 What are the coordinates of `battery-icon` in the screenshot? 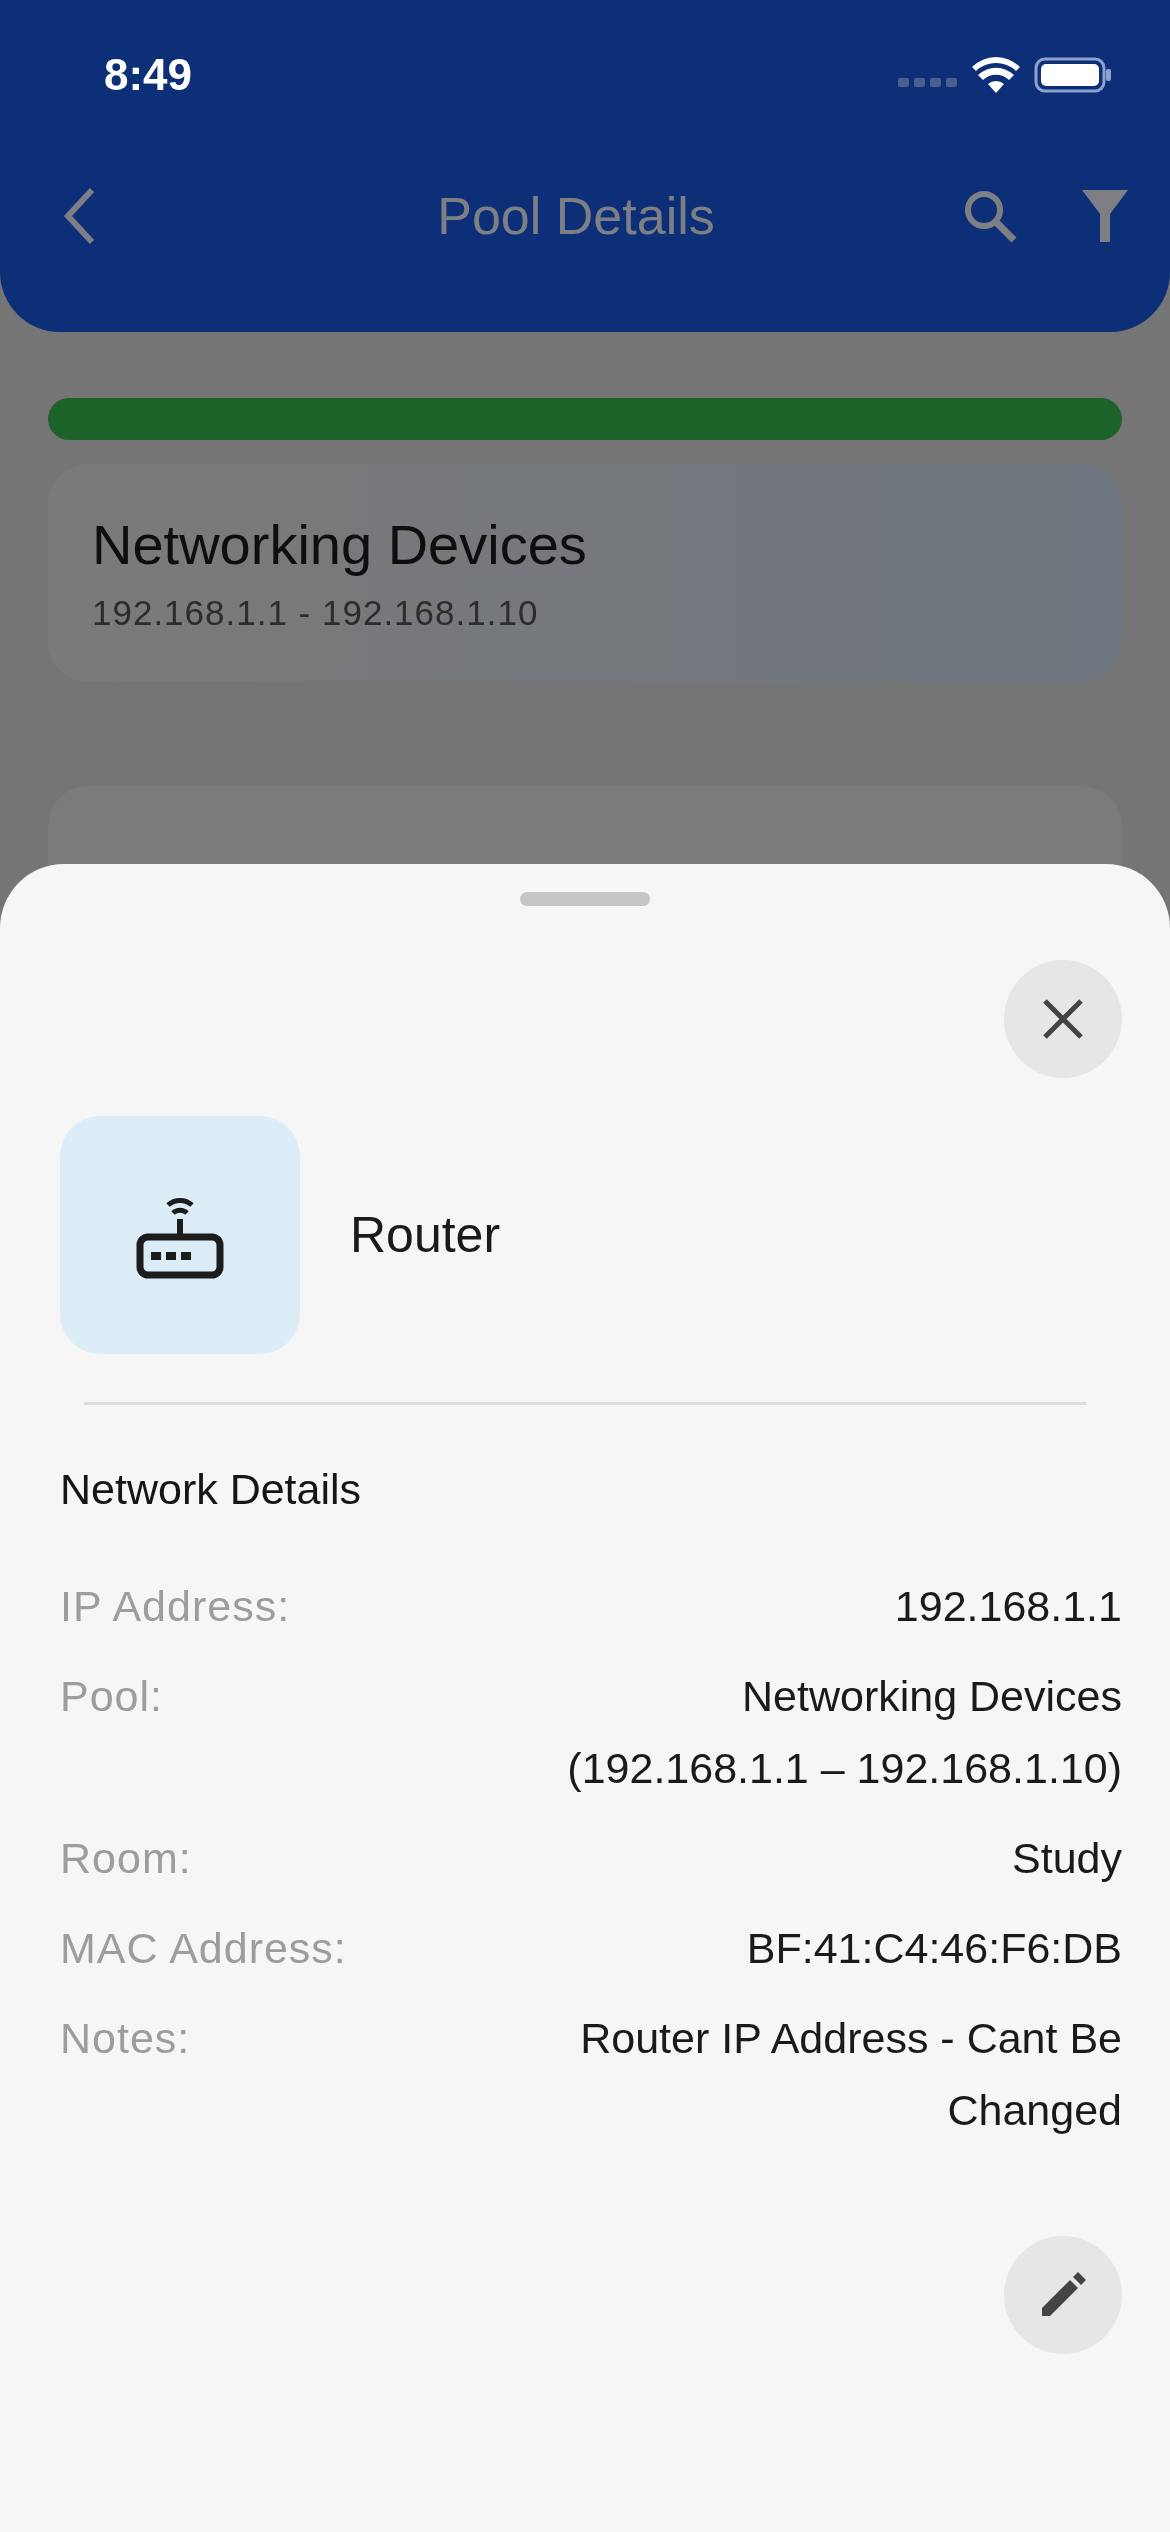 It's located at (1073, 75).